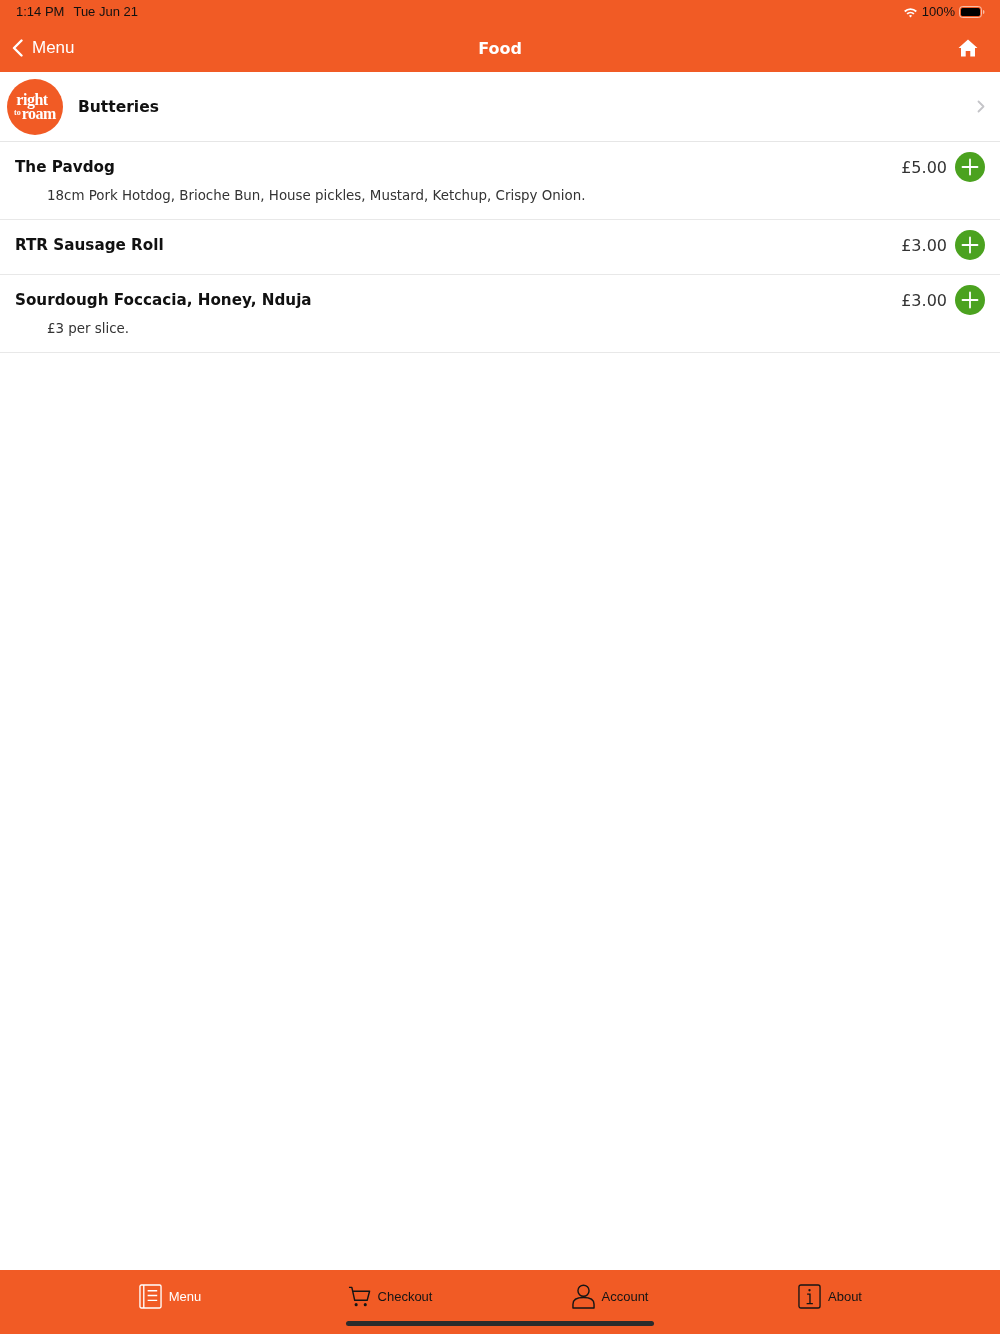  What do you see at coordinates (583, 1296) in the screenshot?
I see `person-icon` at bounding box center [583, 1296].